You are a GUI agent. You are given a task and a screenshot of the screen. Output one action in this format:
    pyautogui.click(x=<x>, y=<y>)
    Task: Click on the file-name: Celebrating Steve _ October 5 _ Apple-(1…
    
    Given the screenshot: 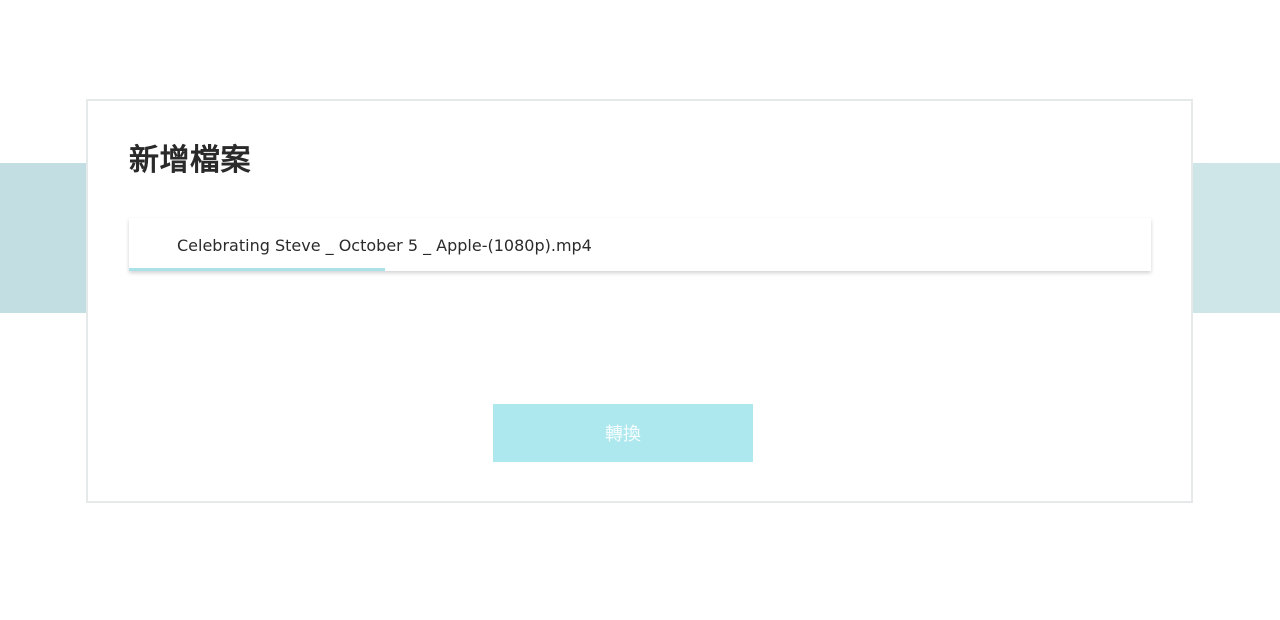 What is the action you would take?
    pyautogui.click(x=384, y=245)
    